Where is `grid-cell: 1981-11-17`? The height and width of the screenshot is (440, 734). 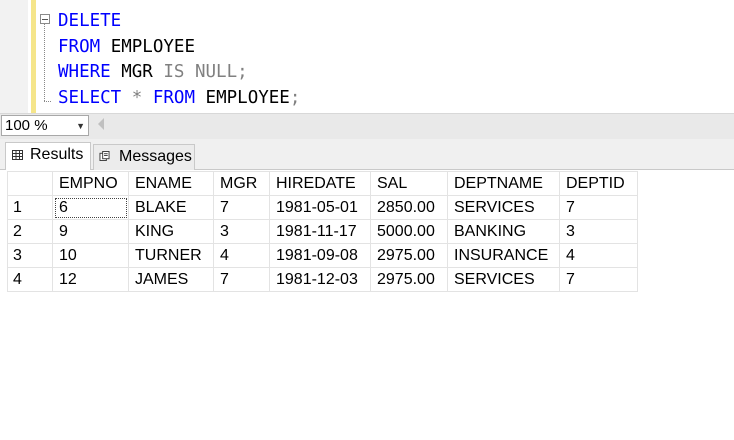 grid-cell: 1981-11-17 is located at coordinates (320, 231).